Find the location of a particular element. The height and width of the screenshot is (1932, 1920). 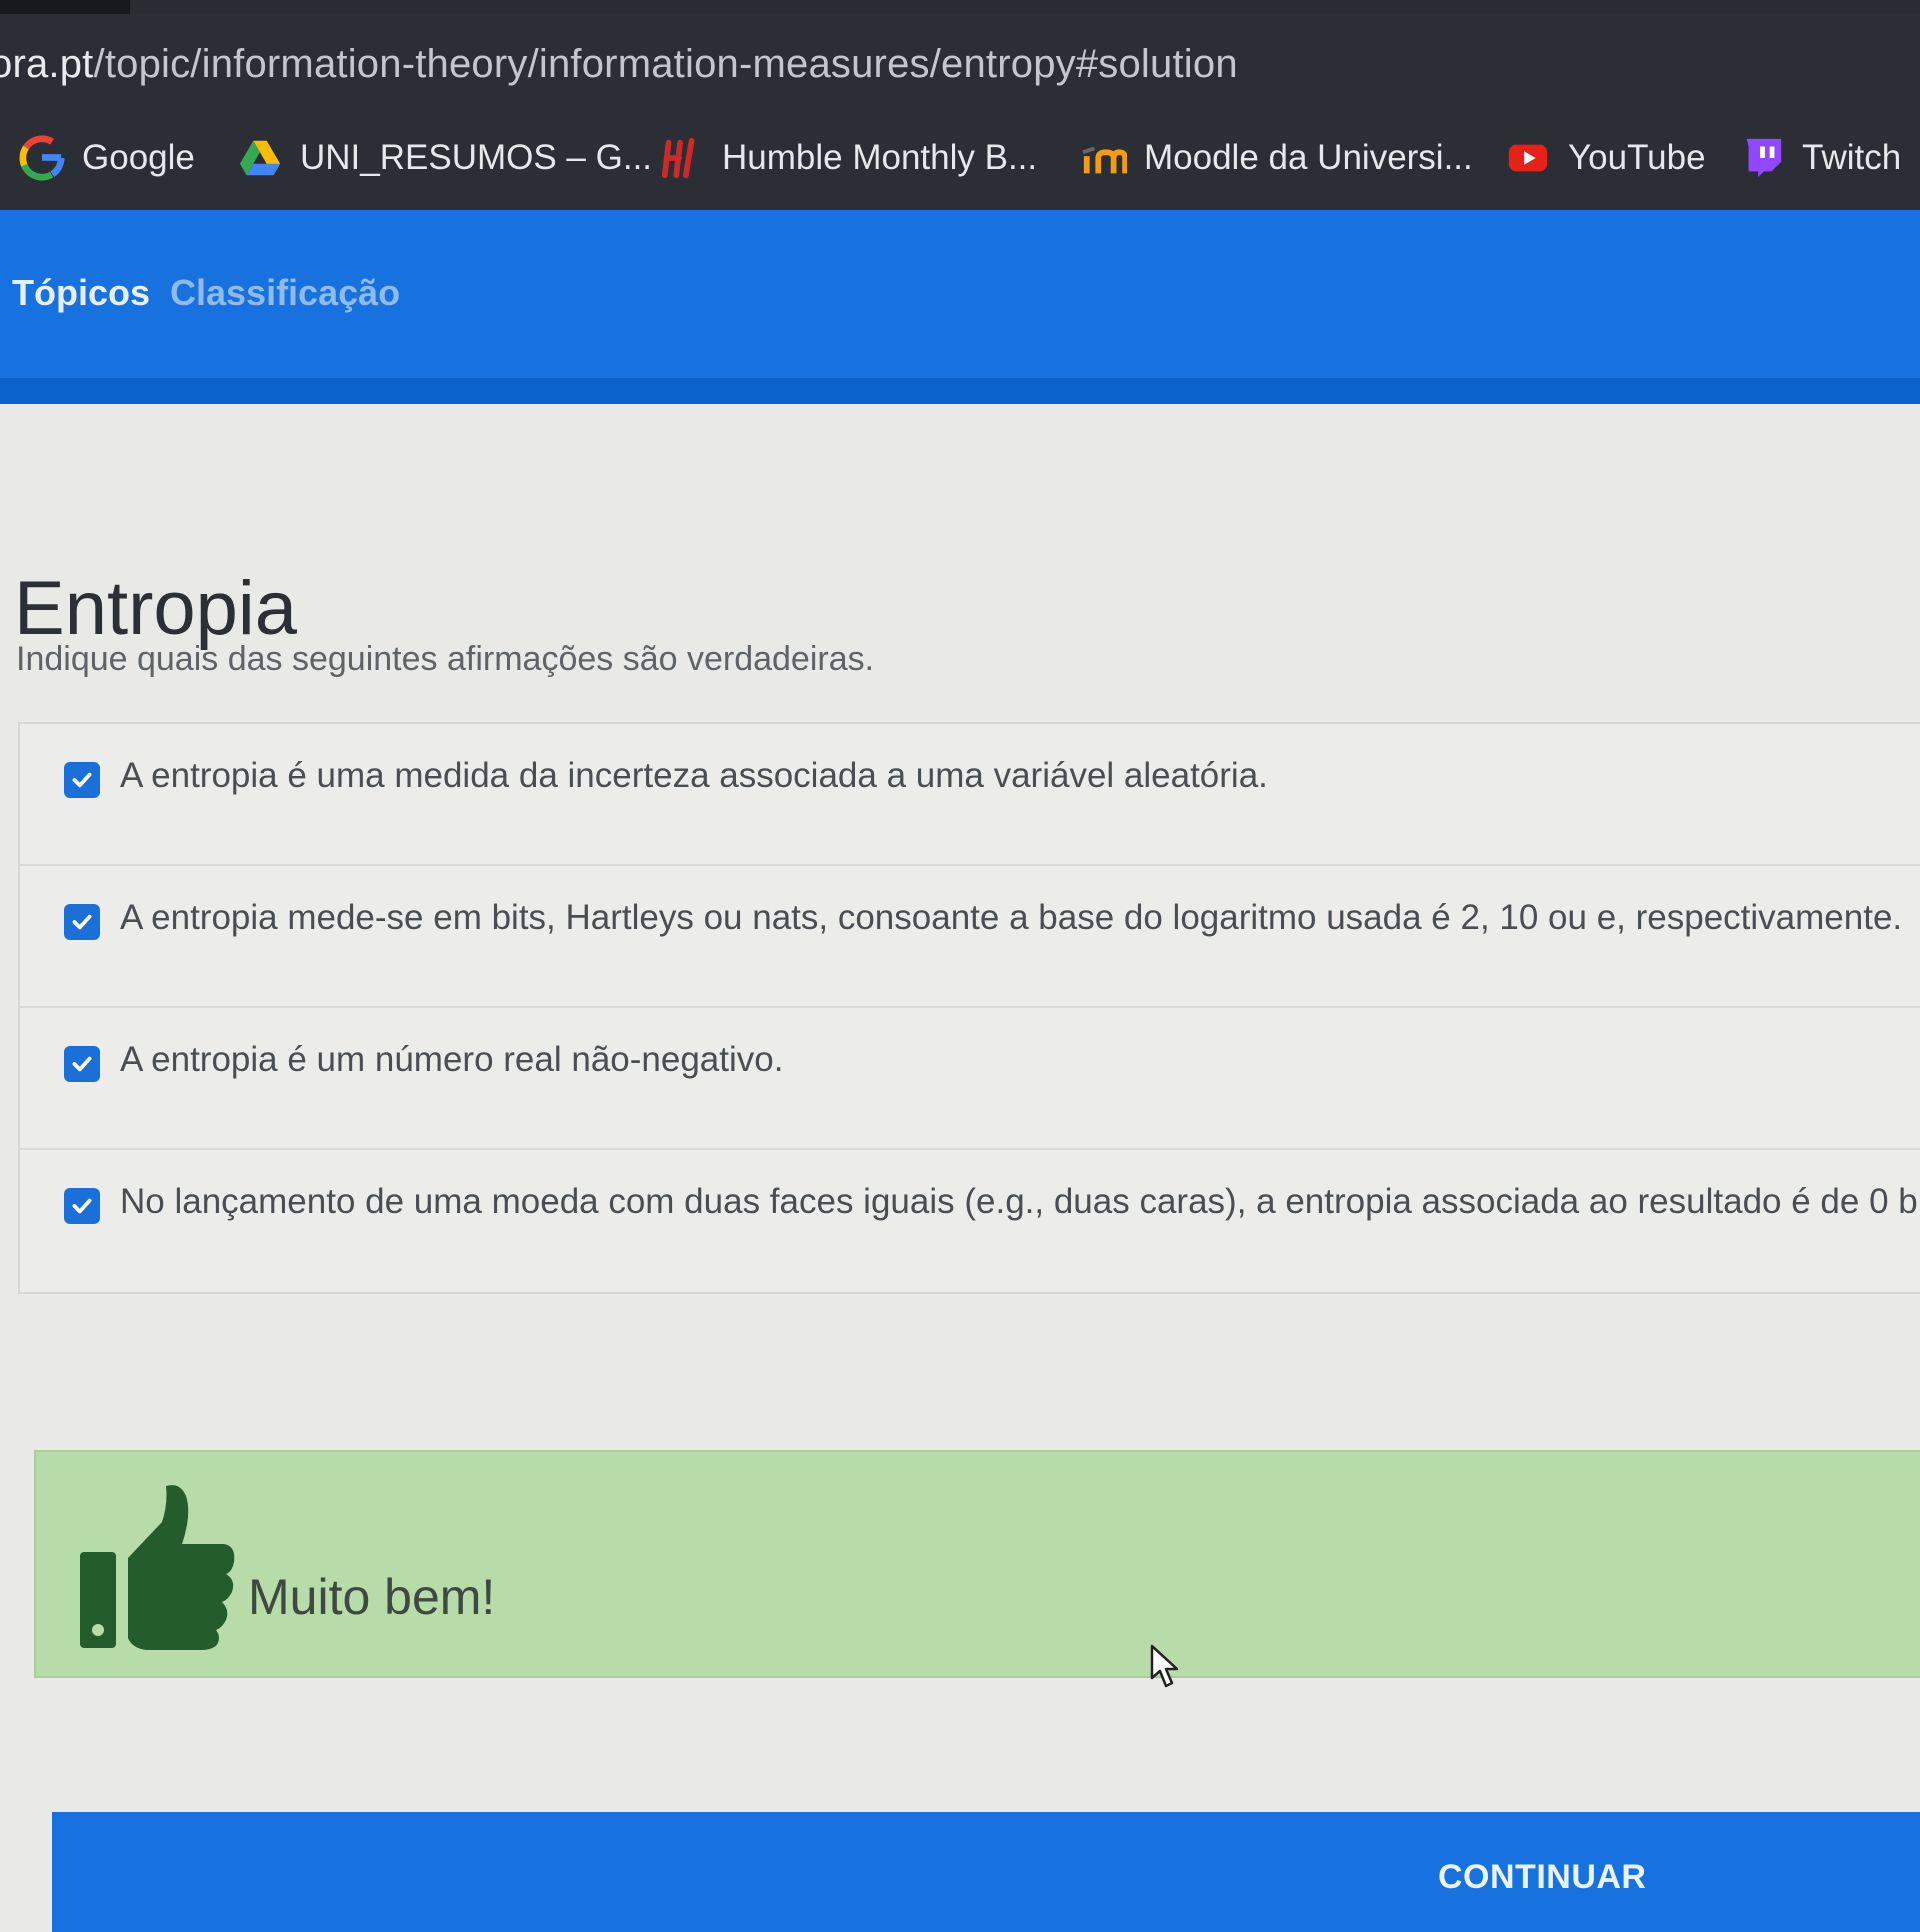

twitch-icon is located at coordinates (1762, 158).